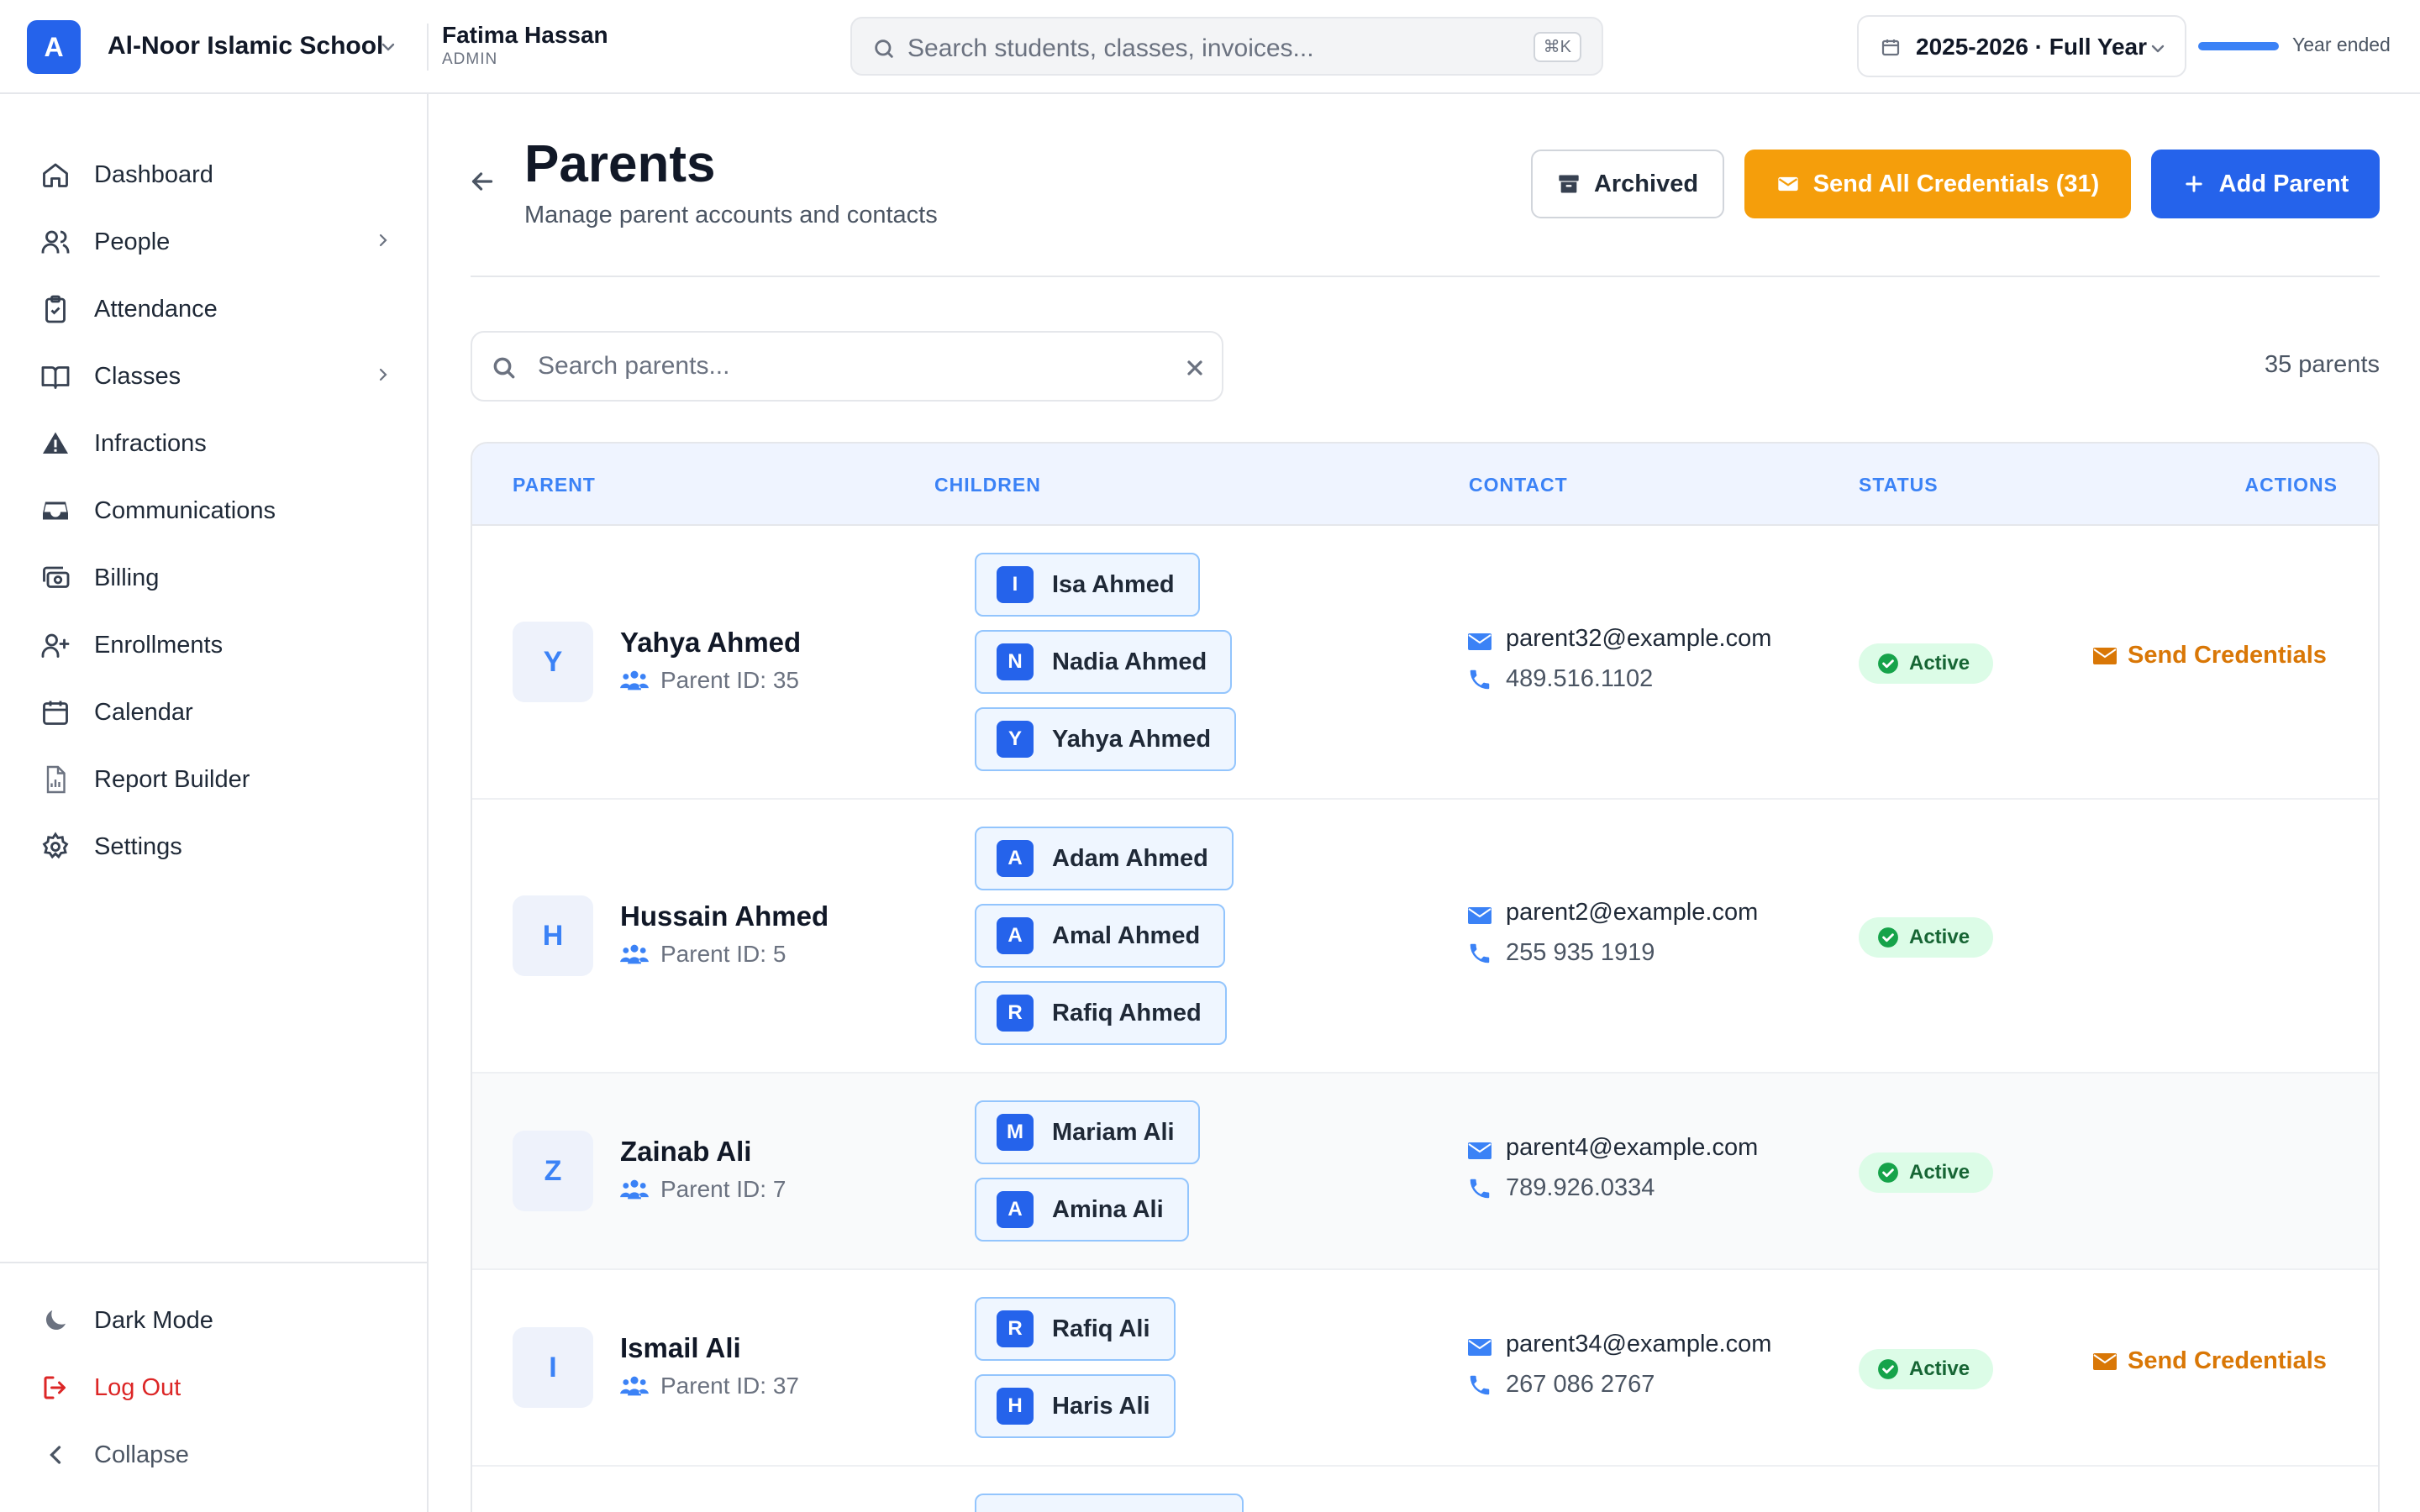 The image size is (2420, 1512). I want to click on parent-phone: 255 935 1919, so click(1580, 953).